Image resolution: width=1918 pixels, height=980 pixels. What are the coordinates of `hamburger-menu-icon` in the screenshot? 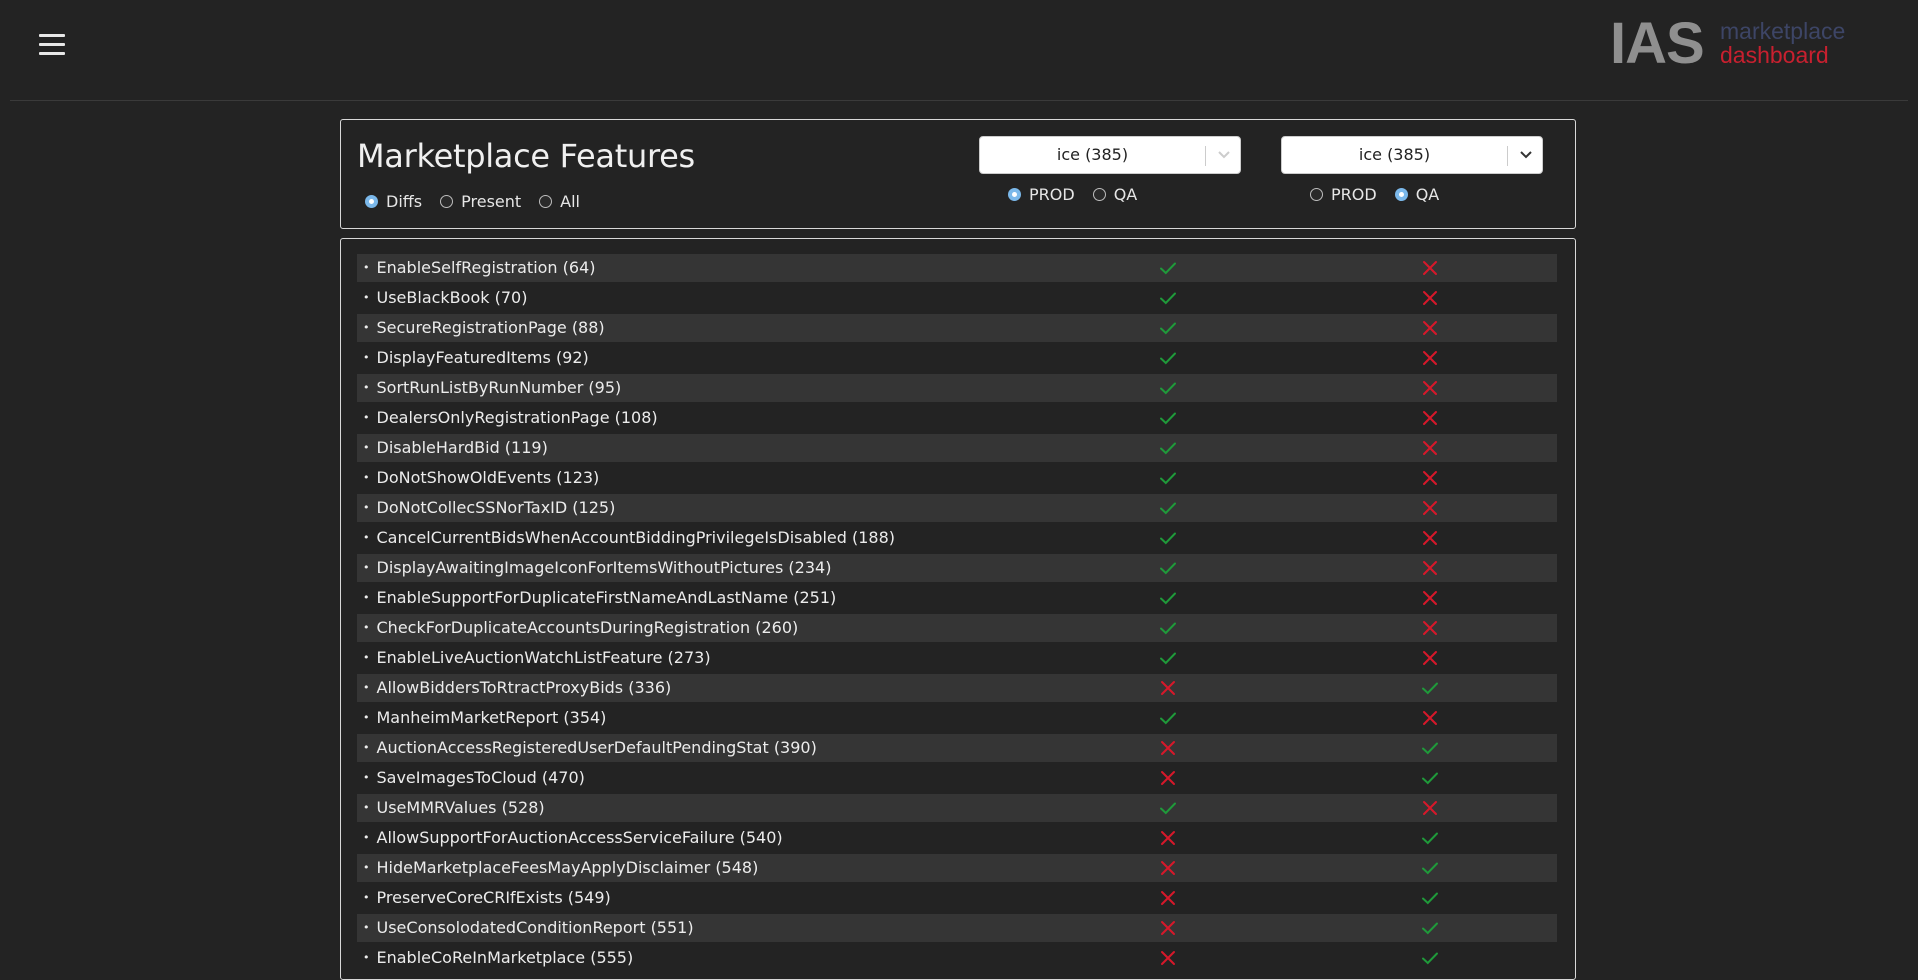 It's located at (55, 45).